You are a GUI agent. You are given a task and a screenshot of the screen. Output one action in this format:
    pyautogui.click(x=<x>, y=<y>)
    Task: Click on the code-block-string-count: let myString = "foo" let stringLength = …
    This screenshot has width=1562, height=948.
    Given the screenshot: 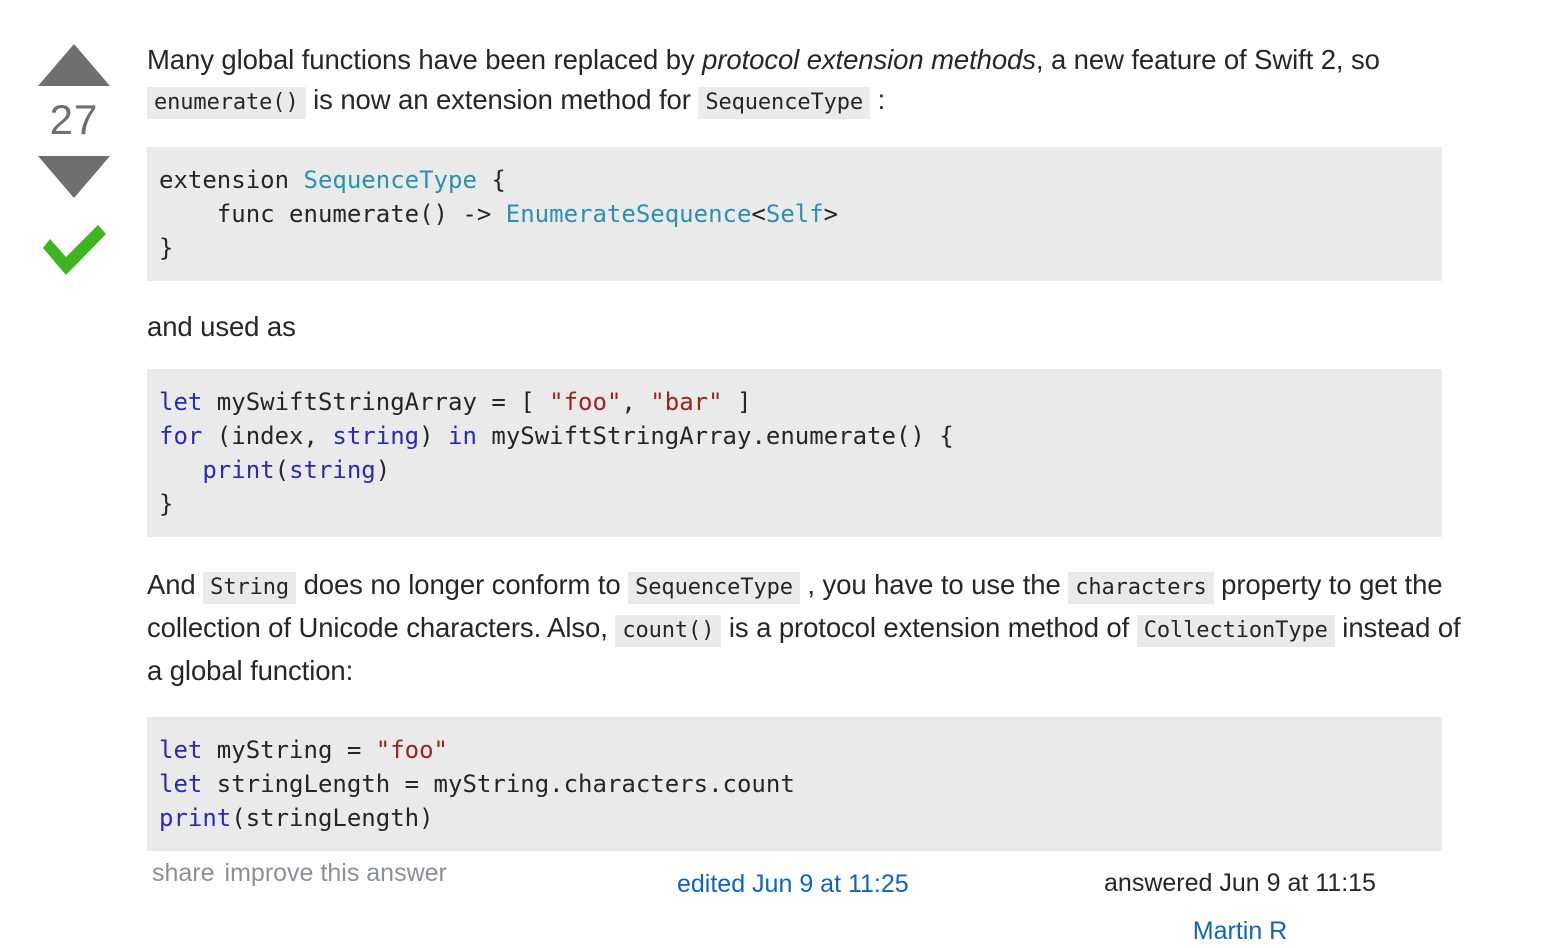 What is the action you would take?
    pyautogui.click(x=794, y=784)
    